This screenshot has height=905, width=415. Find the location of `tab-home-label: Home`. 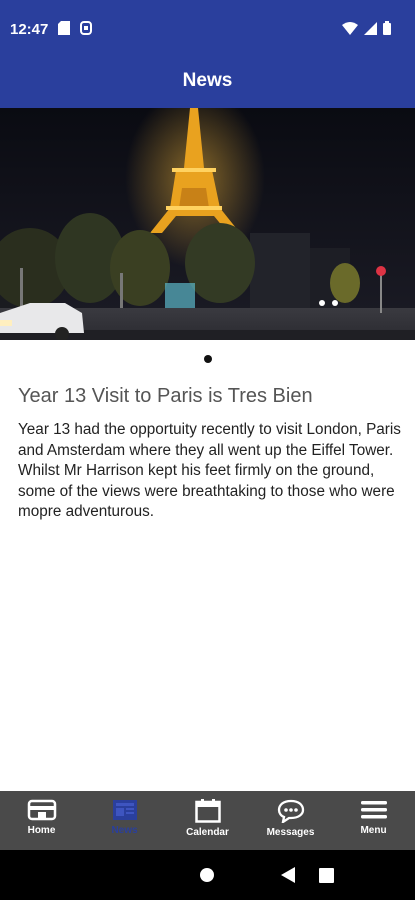

tab-home-label: Home is located at coordinates (41, 830).